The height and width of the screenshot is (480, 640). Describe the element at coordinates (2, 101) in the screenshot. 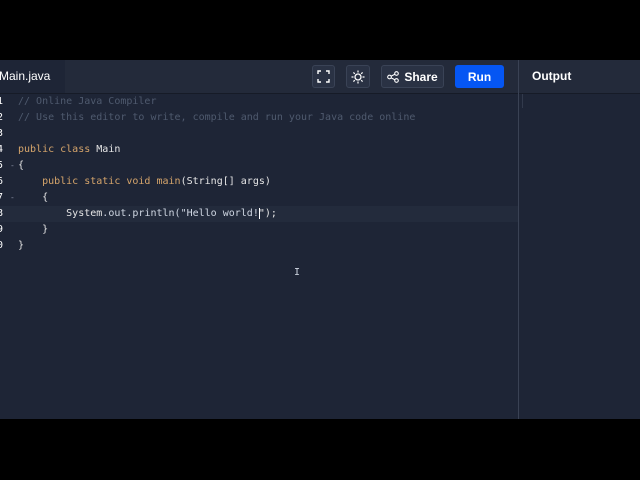

I see `line-number: 1` at that location.